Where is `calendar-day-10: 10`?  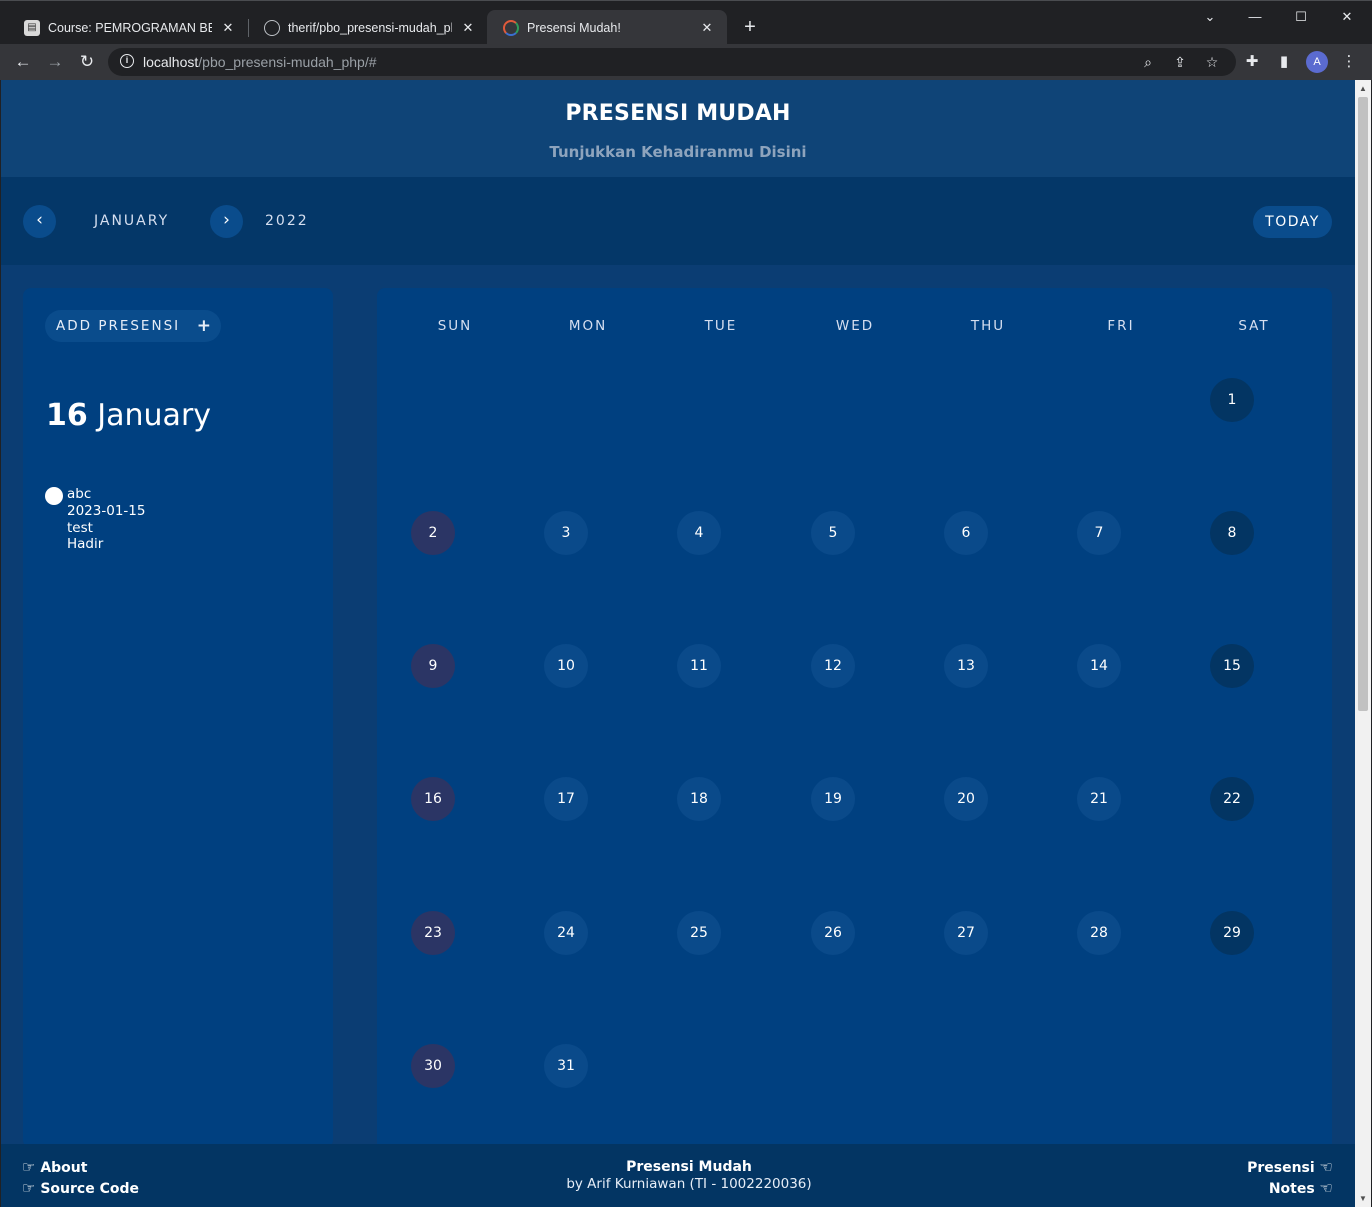 calendar-day-10: 10 is located at coordinates (566, 666).